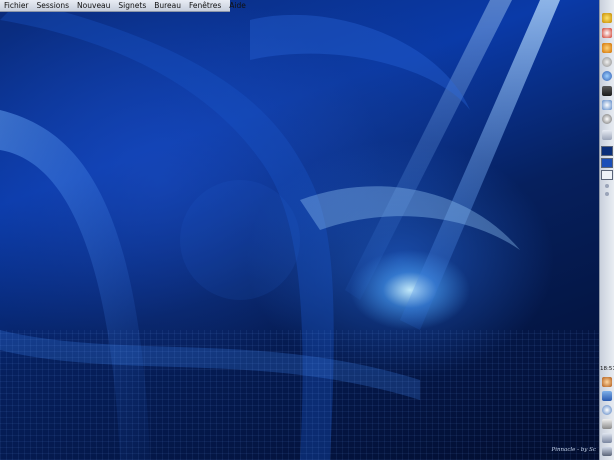 This screenshot has width=614, height=460. What do you see at coordinates (53, 5) in the screenshot?
I see `menu-sessions: Sessions` at bounding box center [53, 5].